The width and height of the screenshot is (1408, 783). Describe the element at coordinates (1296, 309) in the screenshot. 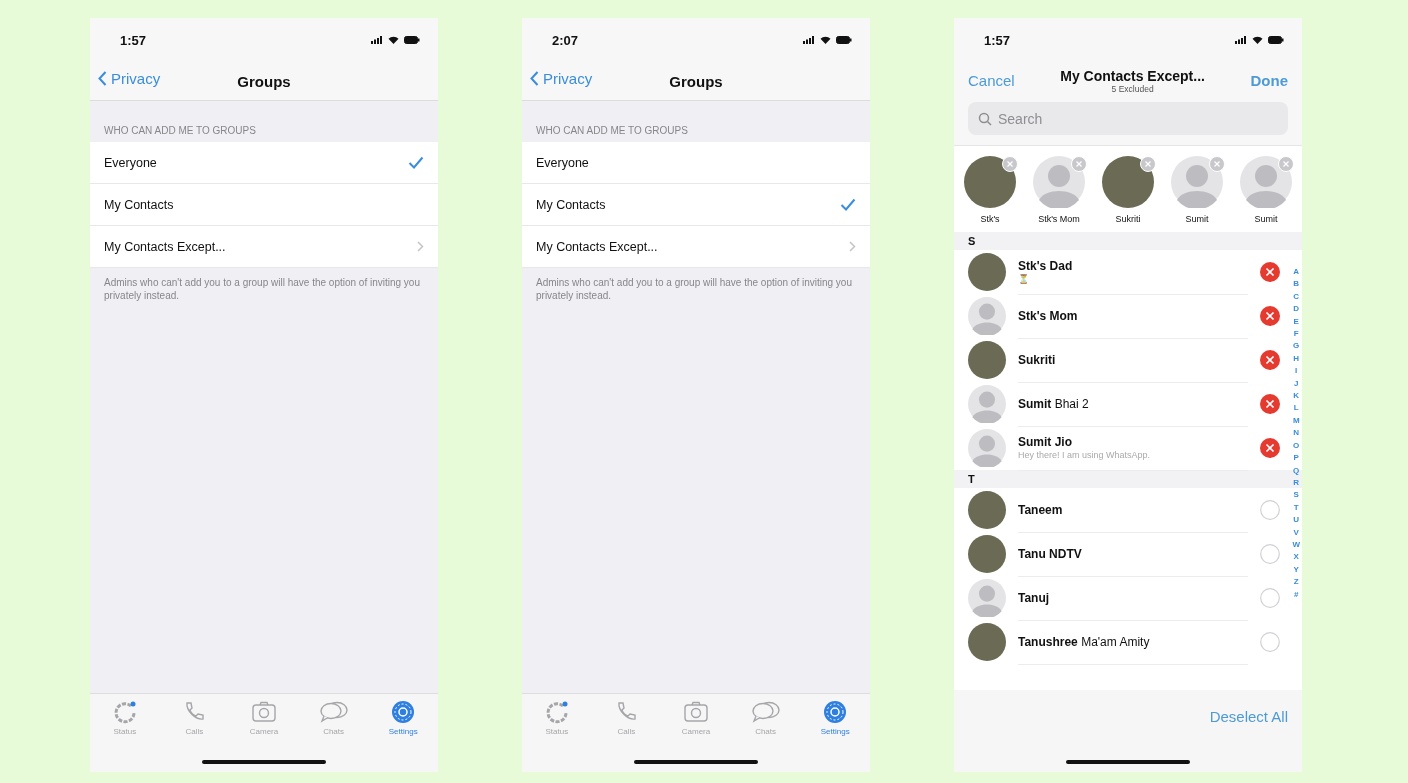

I see `index-letter: D` at that location.